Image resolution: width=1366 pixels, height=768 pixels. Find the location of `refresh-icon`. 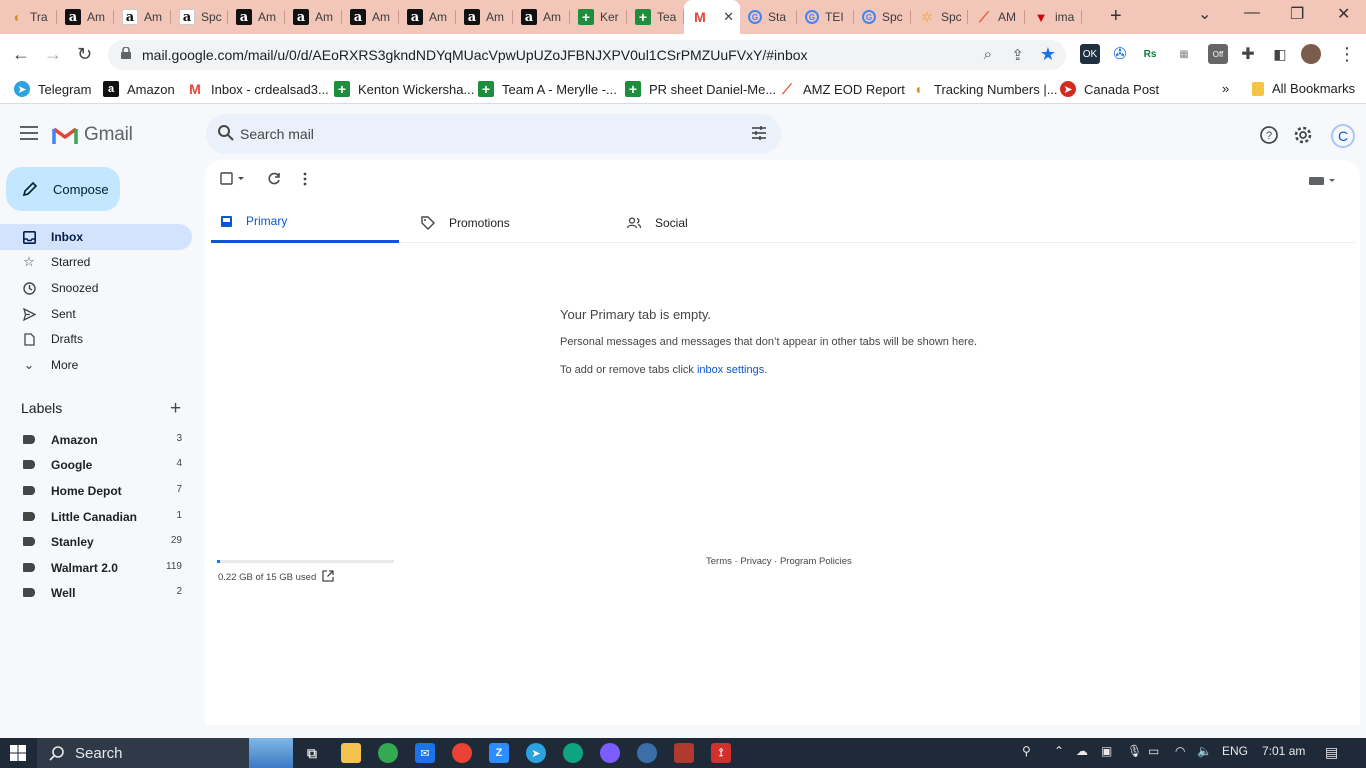

refresh-icon is located at coordinates (274, 181).